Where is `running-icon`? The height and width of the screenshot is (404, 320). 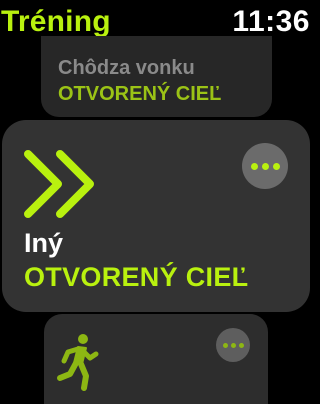 running-icon is located at coordinates (78, 362).